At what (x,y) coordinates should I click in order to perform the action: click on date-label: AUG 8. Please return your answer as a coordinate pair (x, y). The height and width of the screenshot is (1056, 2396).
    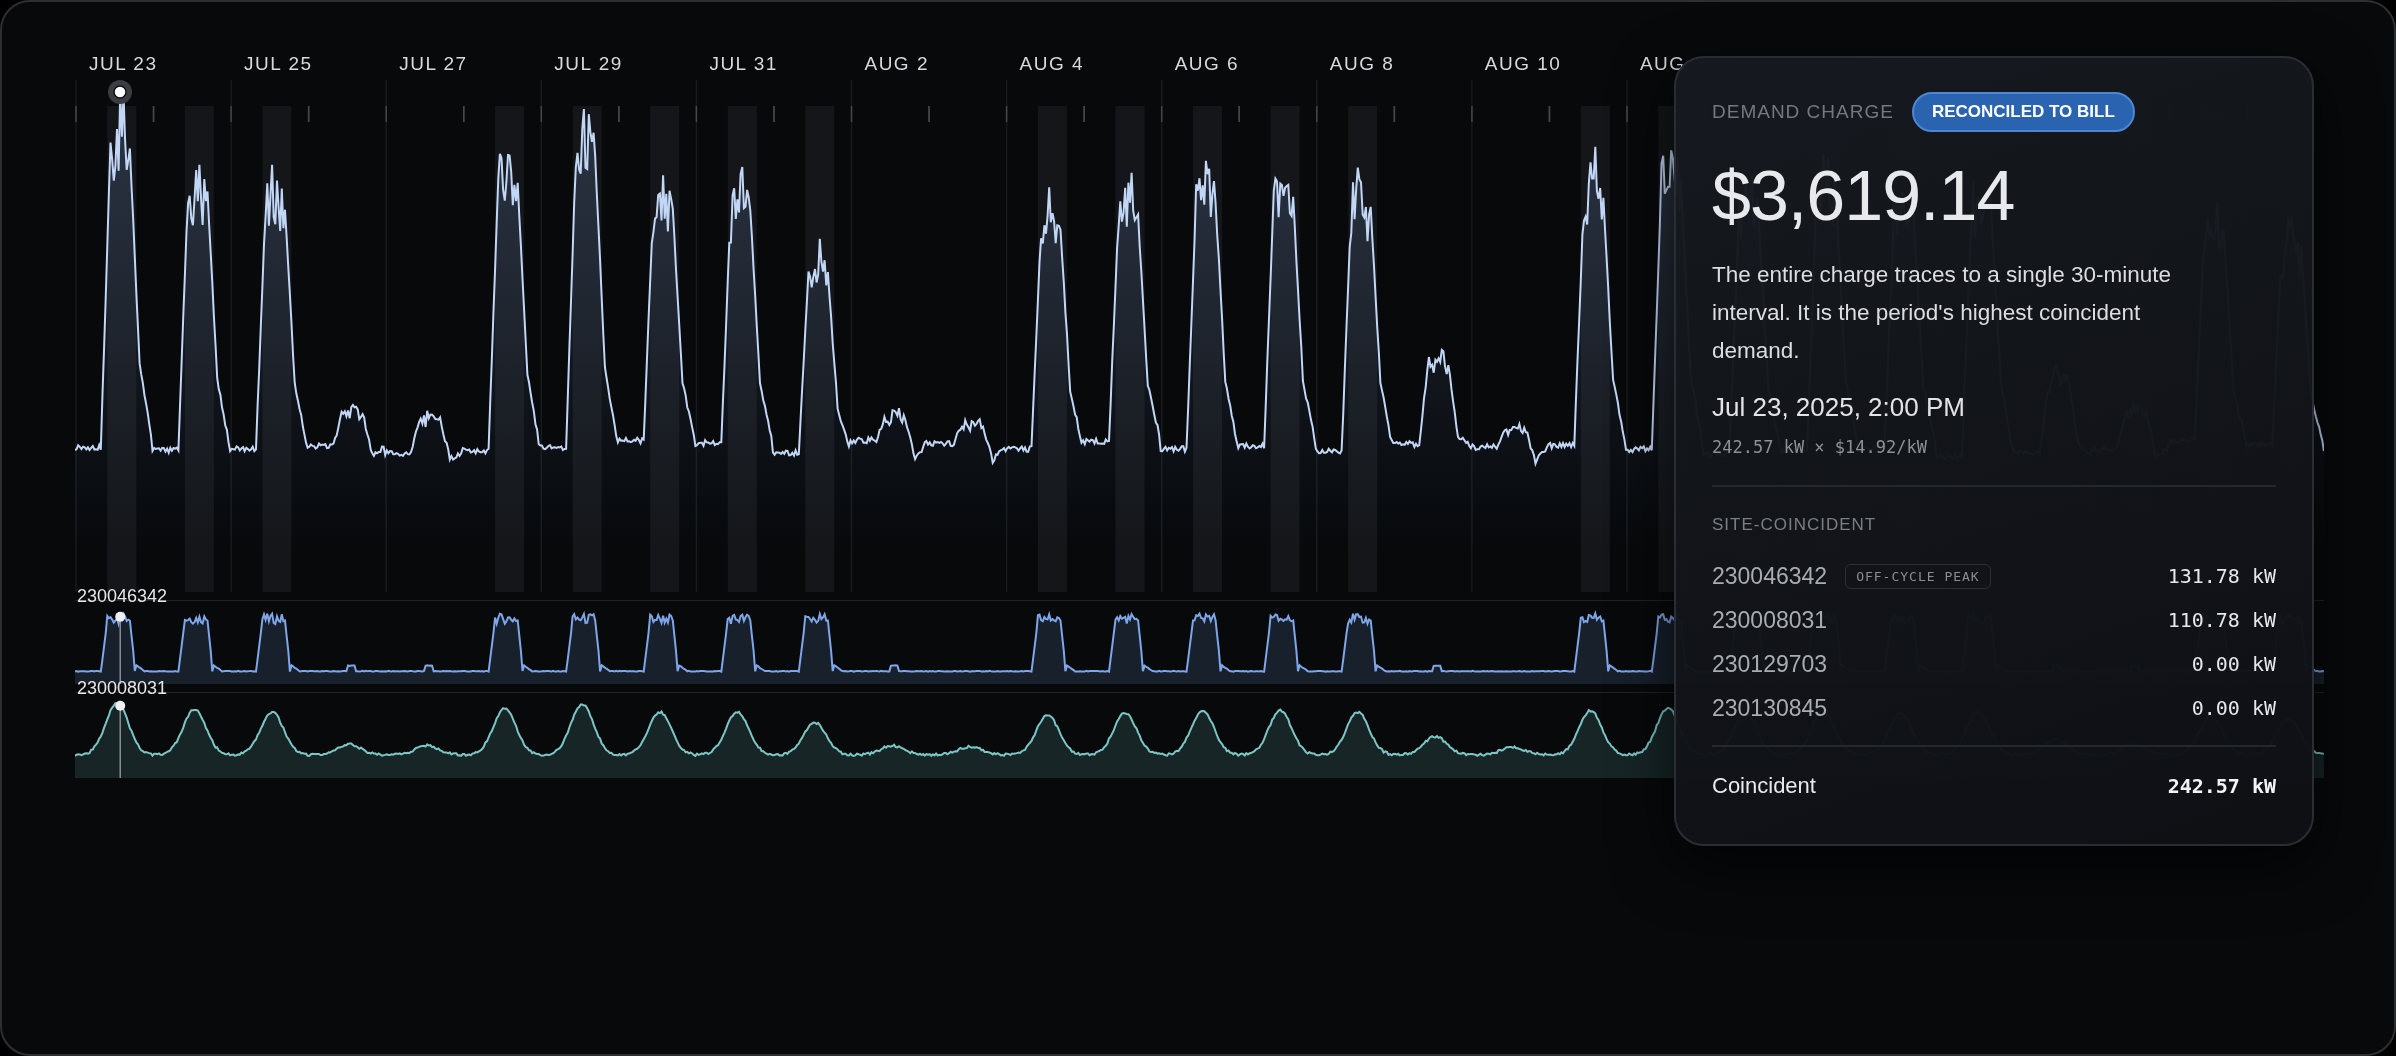
    Looking at the image, I should click on (1362, 63).